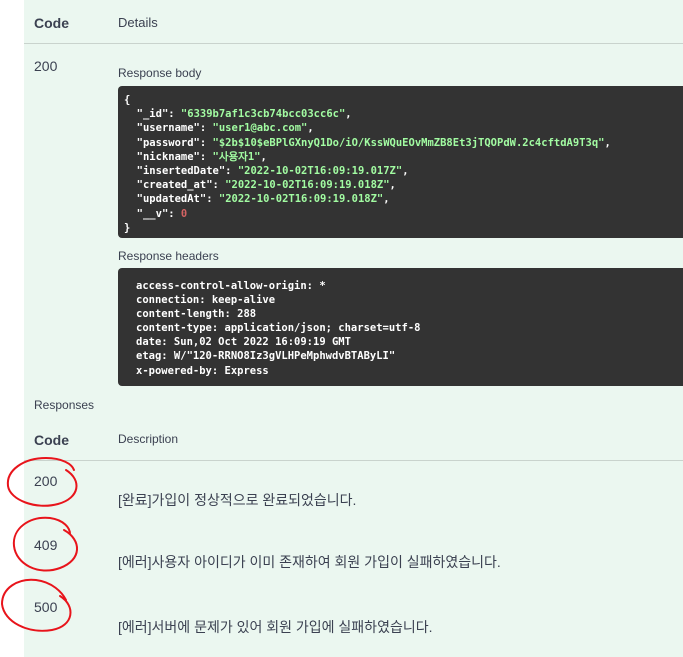 The width and height of the screenshot is (683, 657). I want to click on response-description-200: [완료]가입이 정상적으로 완료되었습니다., so click(237, 500).